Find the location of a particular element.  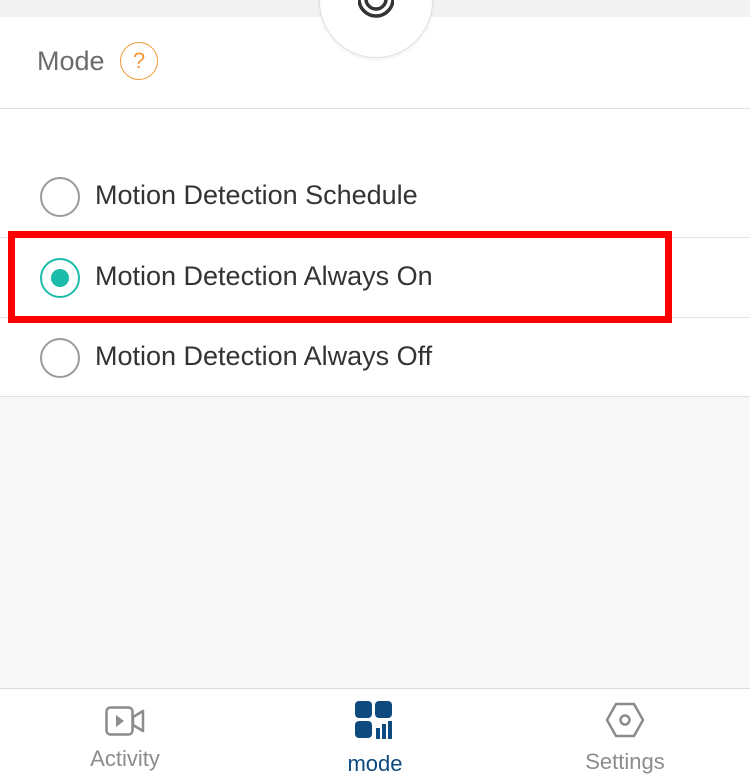

option-motion-detection-always-on: Motion Detection Always On is located at coordinates (375, 277).